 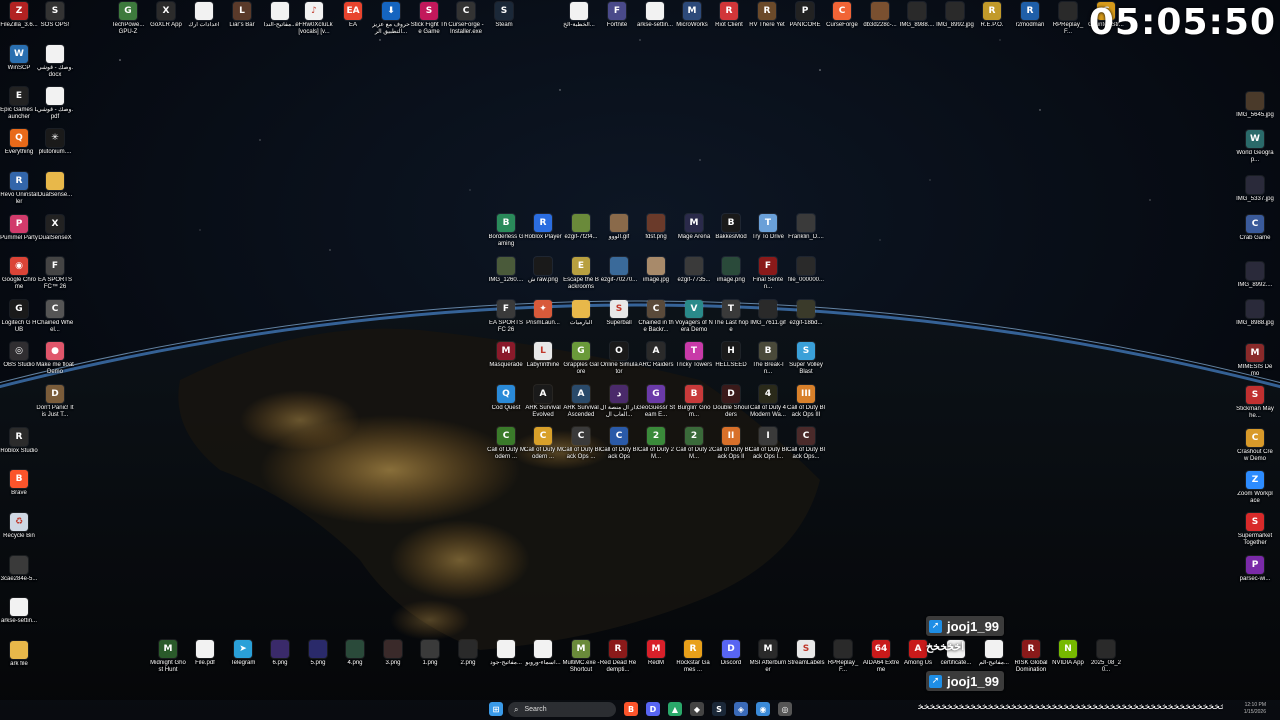 What do you see at coordinates (19, 274) in the screenshot?
I see `desktop-shortcut: ◉ Google Chrome` at bounding box center [19, 274].